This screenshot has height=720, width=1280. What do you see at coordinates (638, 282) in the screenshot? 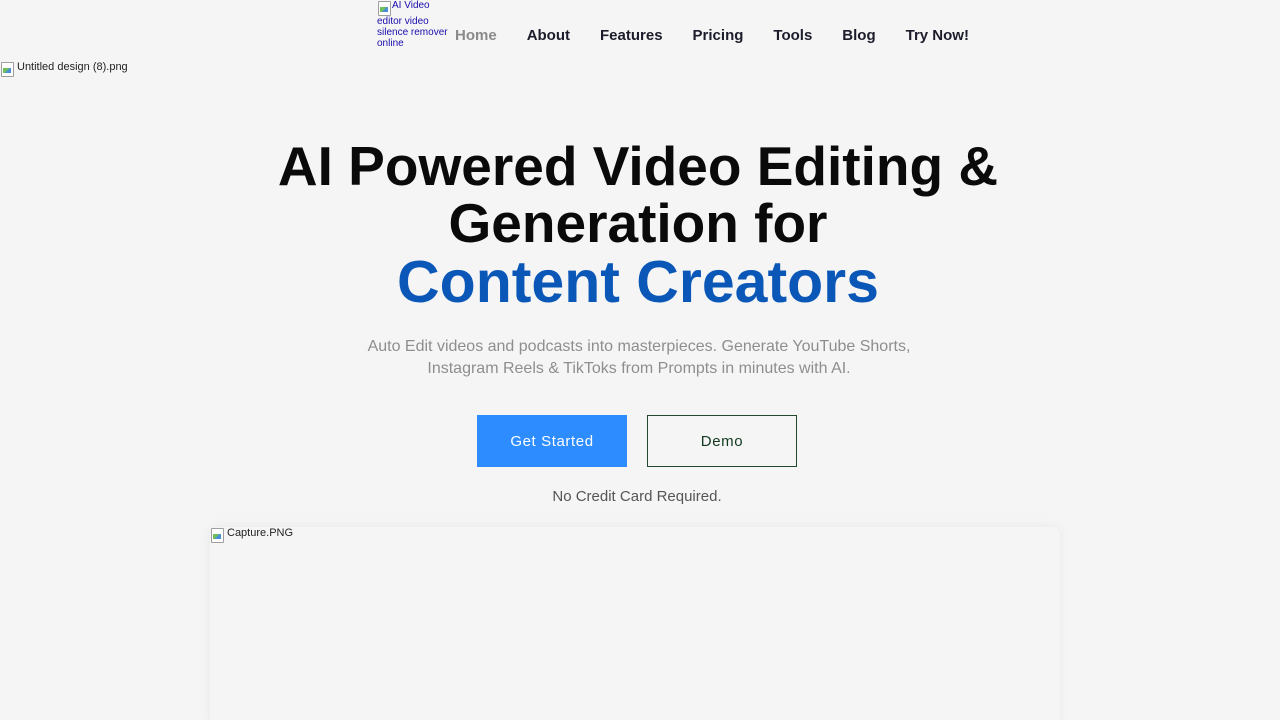
I see `hero-title-accent: Content Creators` at bounding box center [638, 282].